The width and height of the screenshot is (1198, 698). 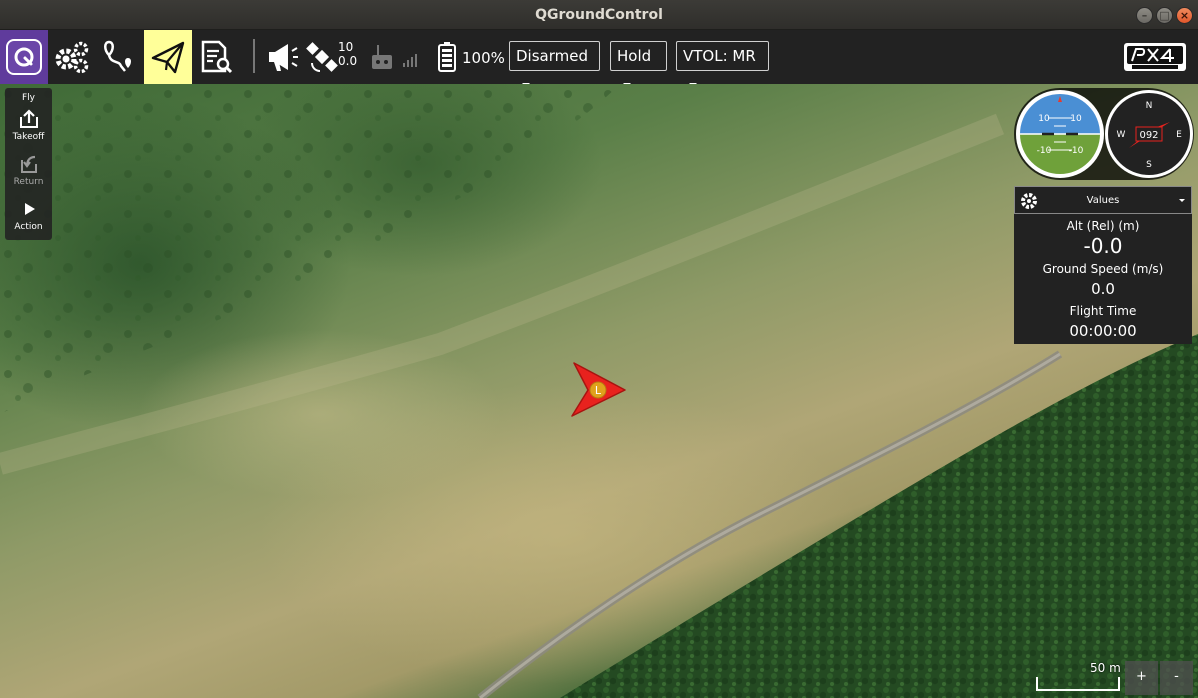 I want to click on analyze-document-icon, so click(x=217, y=57).